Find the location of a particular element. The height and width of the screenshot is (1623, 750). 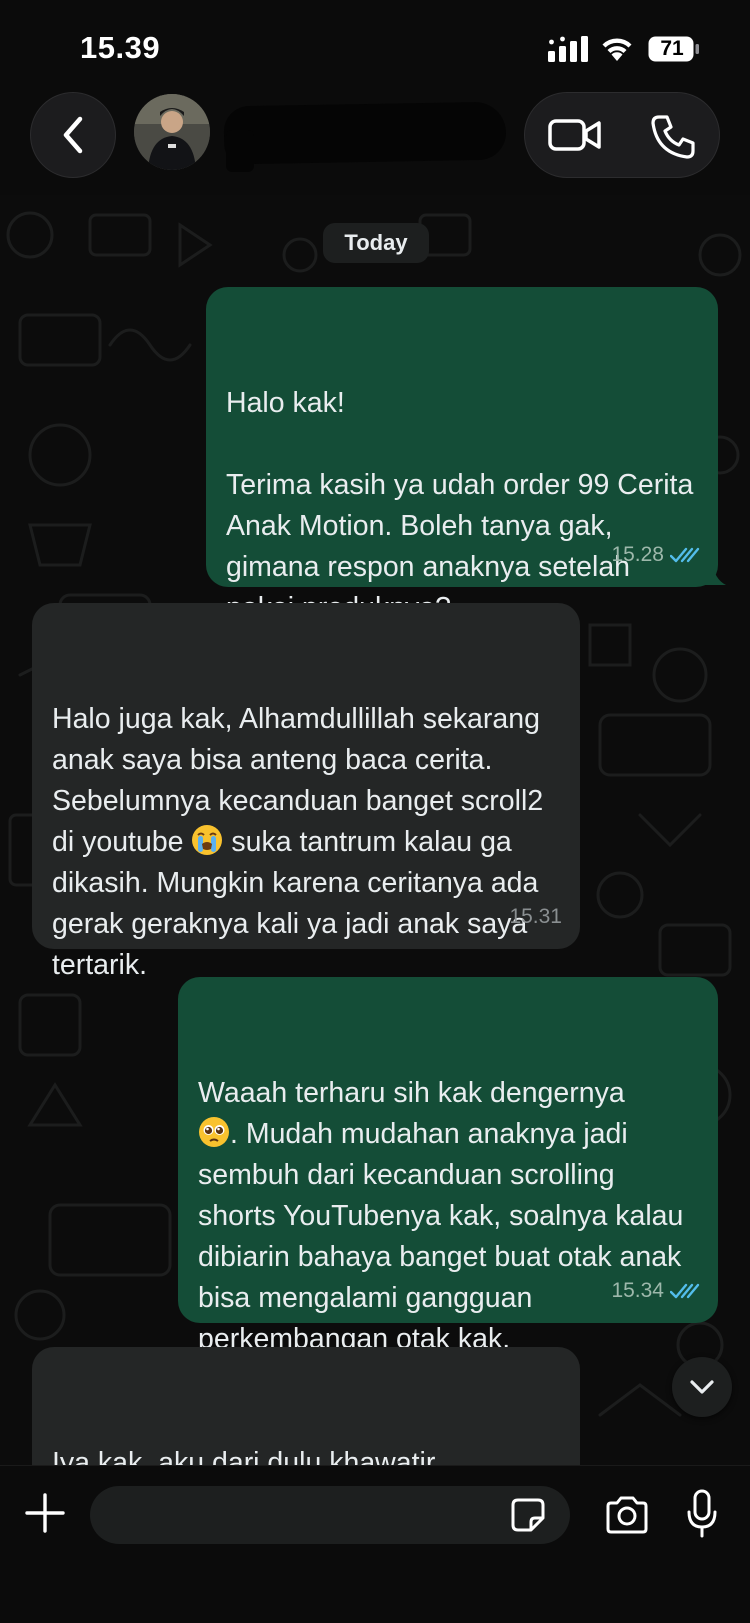

status-time: 15.39 is located at coordinates (120, 47).